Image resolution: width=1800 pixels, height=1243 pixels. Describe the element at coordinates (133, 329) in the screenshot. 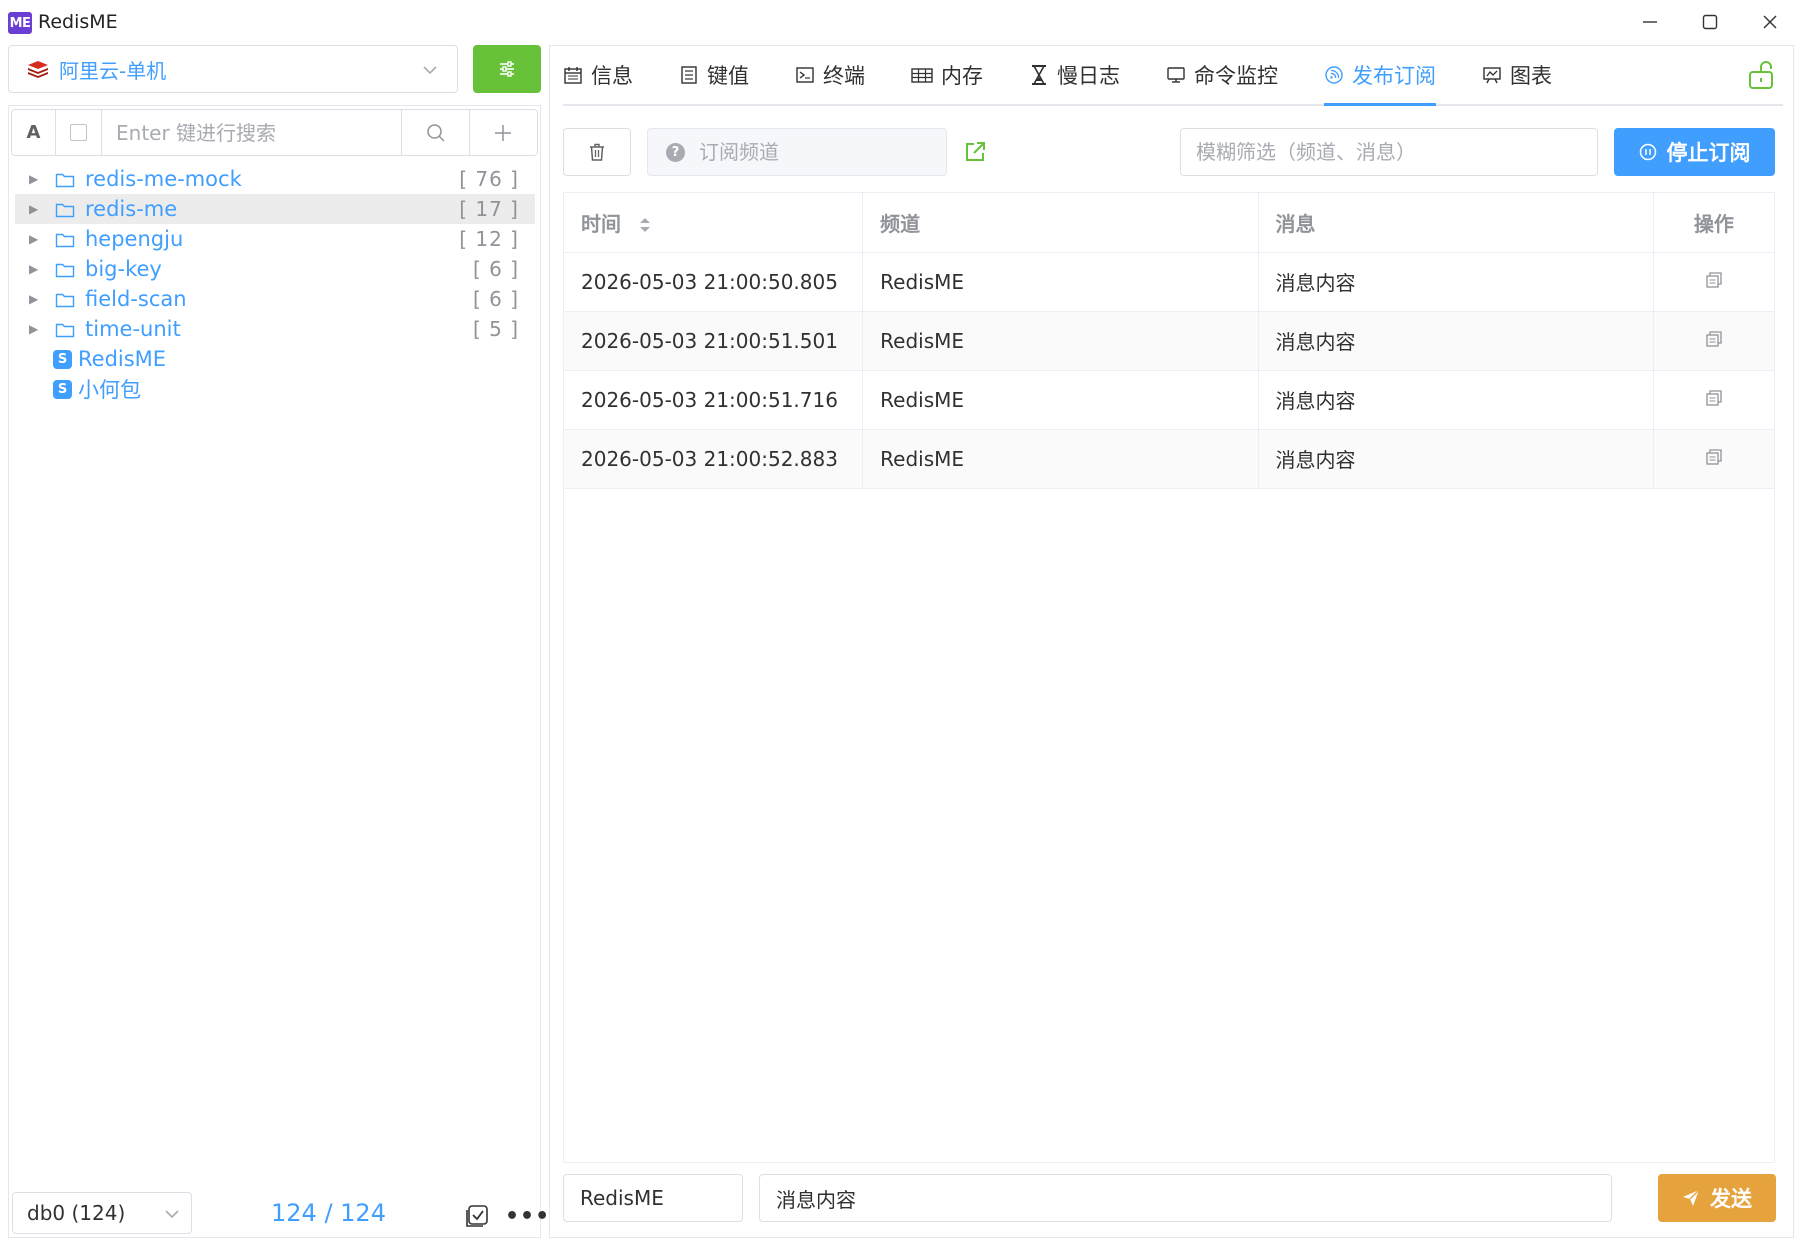

I see `folder-name: time-unit` at that location.